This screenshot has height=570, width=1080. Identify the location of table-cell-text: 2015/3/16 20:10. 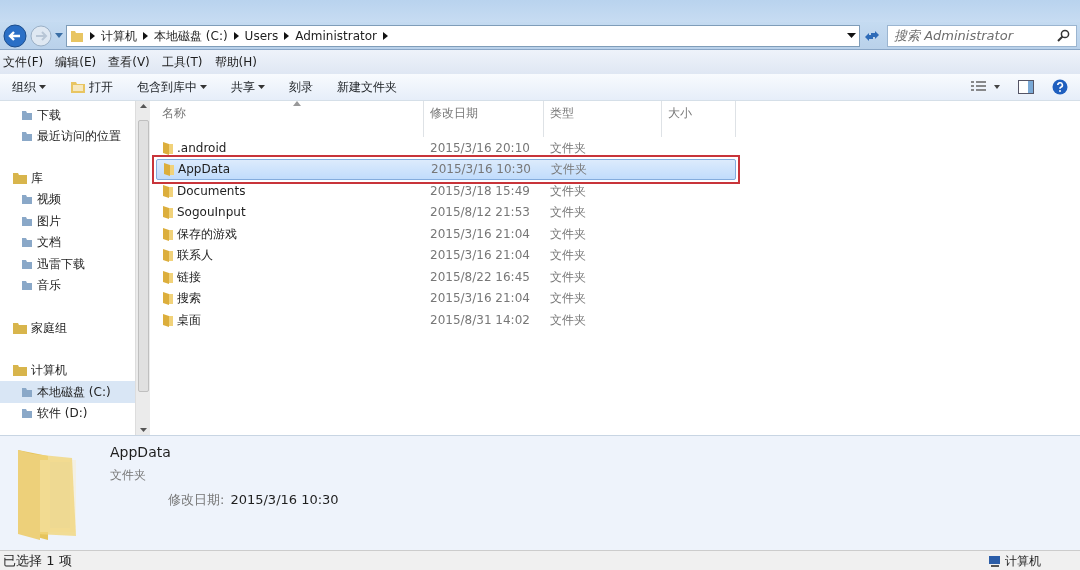
(480, 148).